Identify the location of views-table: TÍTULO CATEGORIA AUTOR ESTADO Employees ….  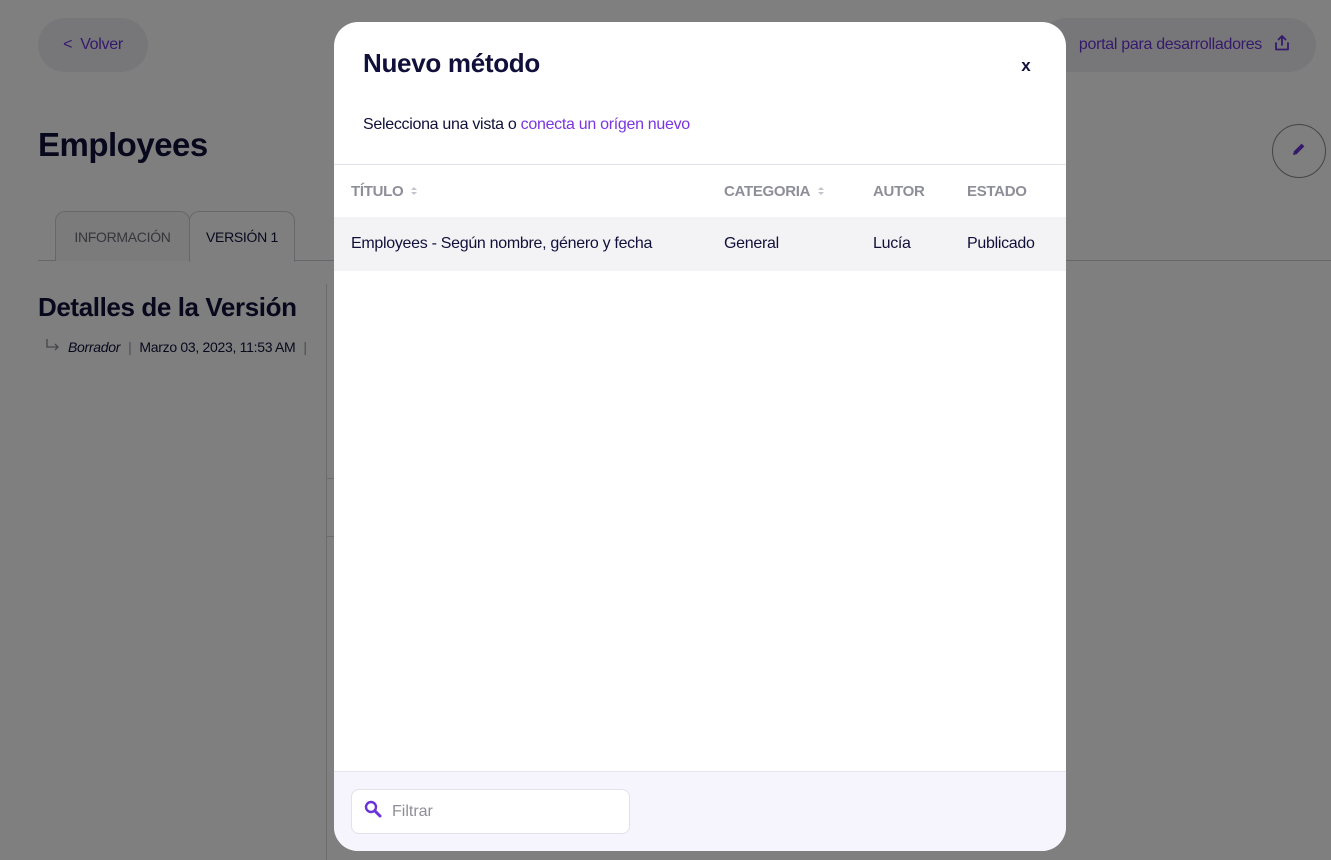
(700, 217).